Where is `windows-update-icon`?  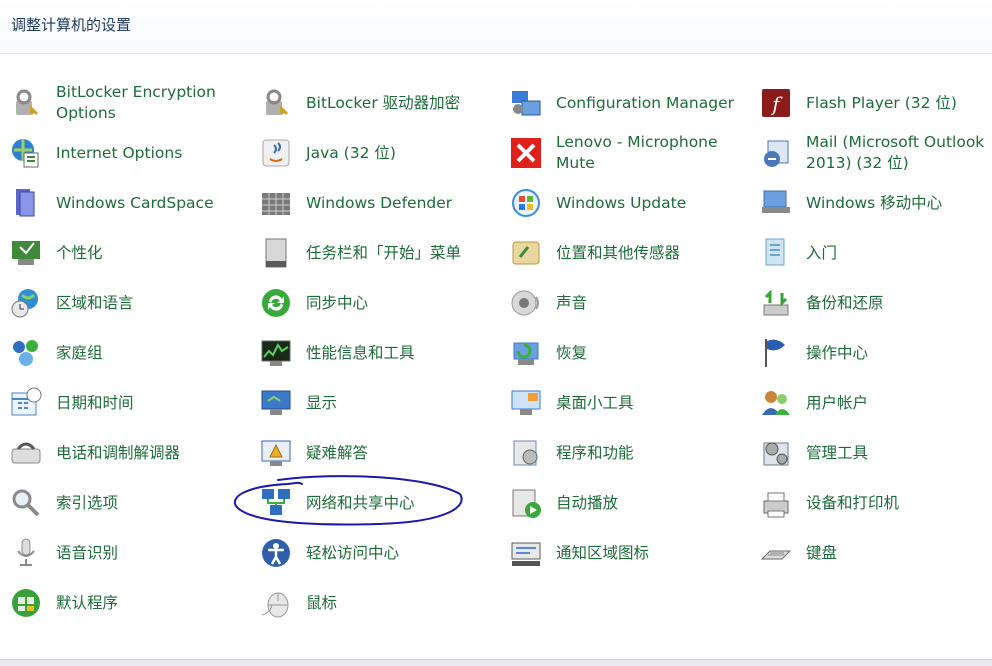
windows-update-icon is located at coordinates (526, 203).